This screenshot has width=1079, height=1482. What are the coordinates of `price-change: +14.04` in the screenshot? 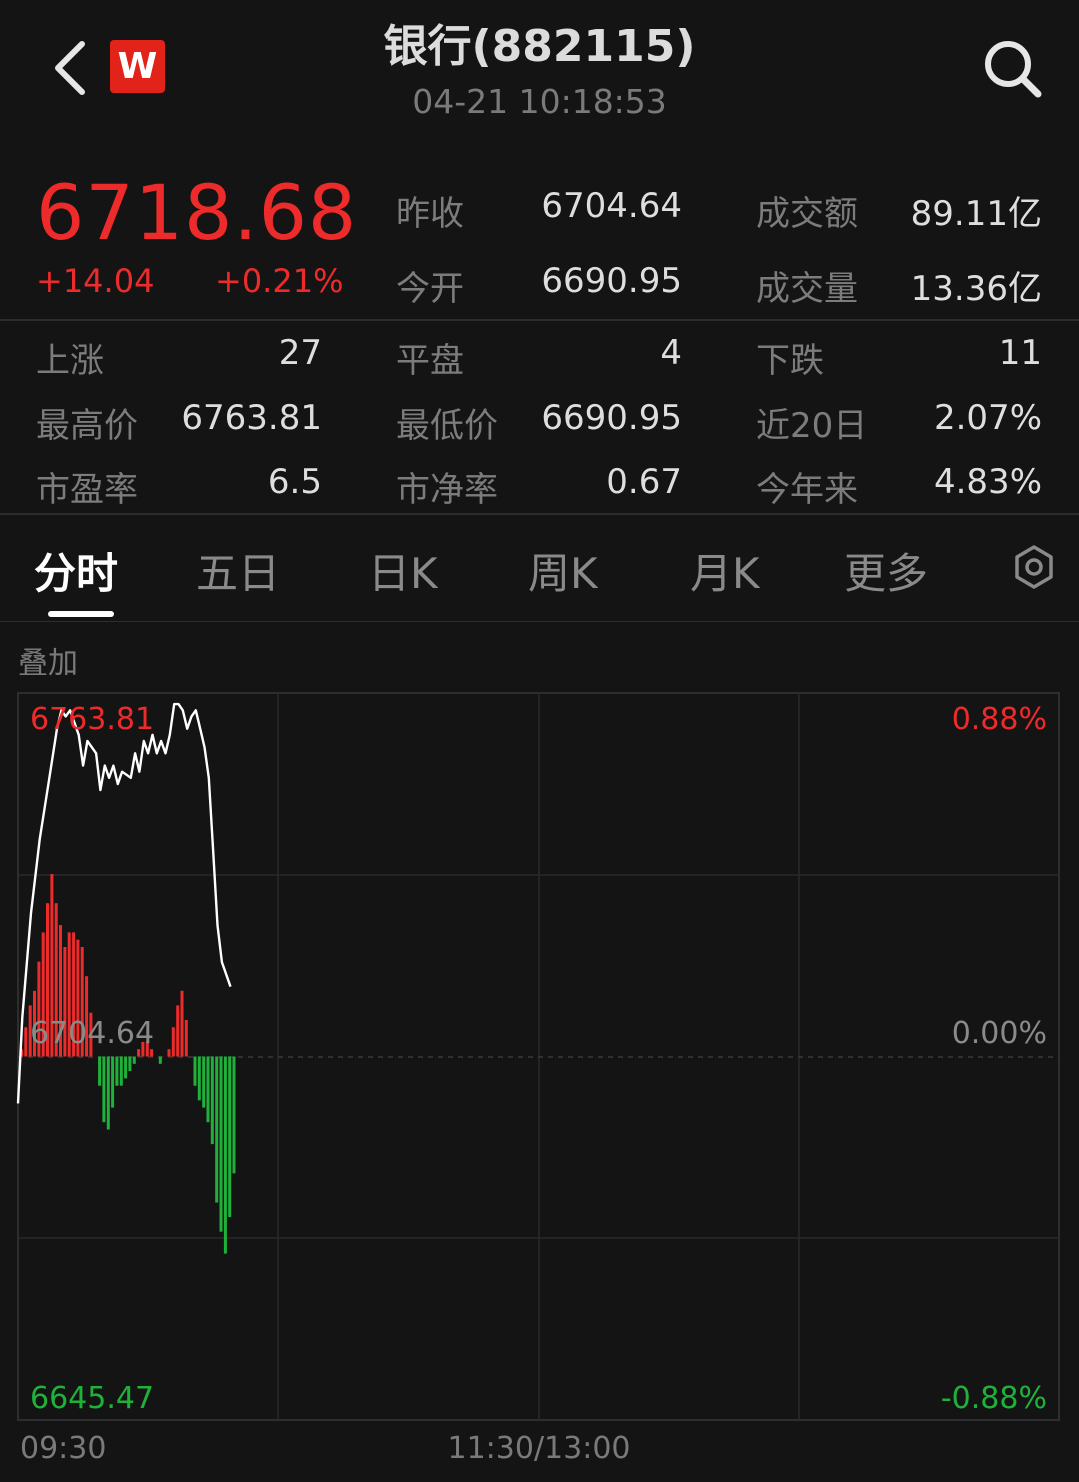 It's located at (95, 281).